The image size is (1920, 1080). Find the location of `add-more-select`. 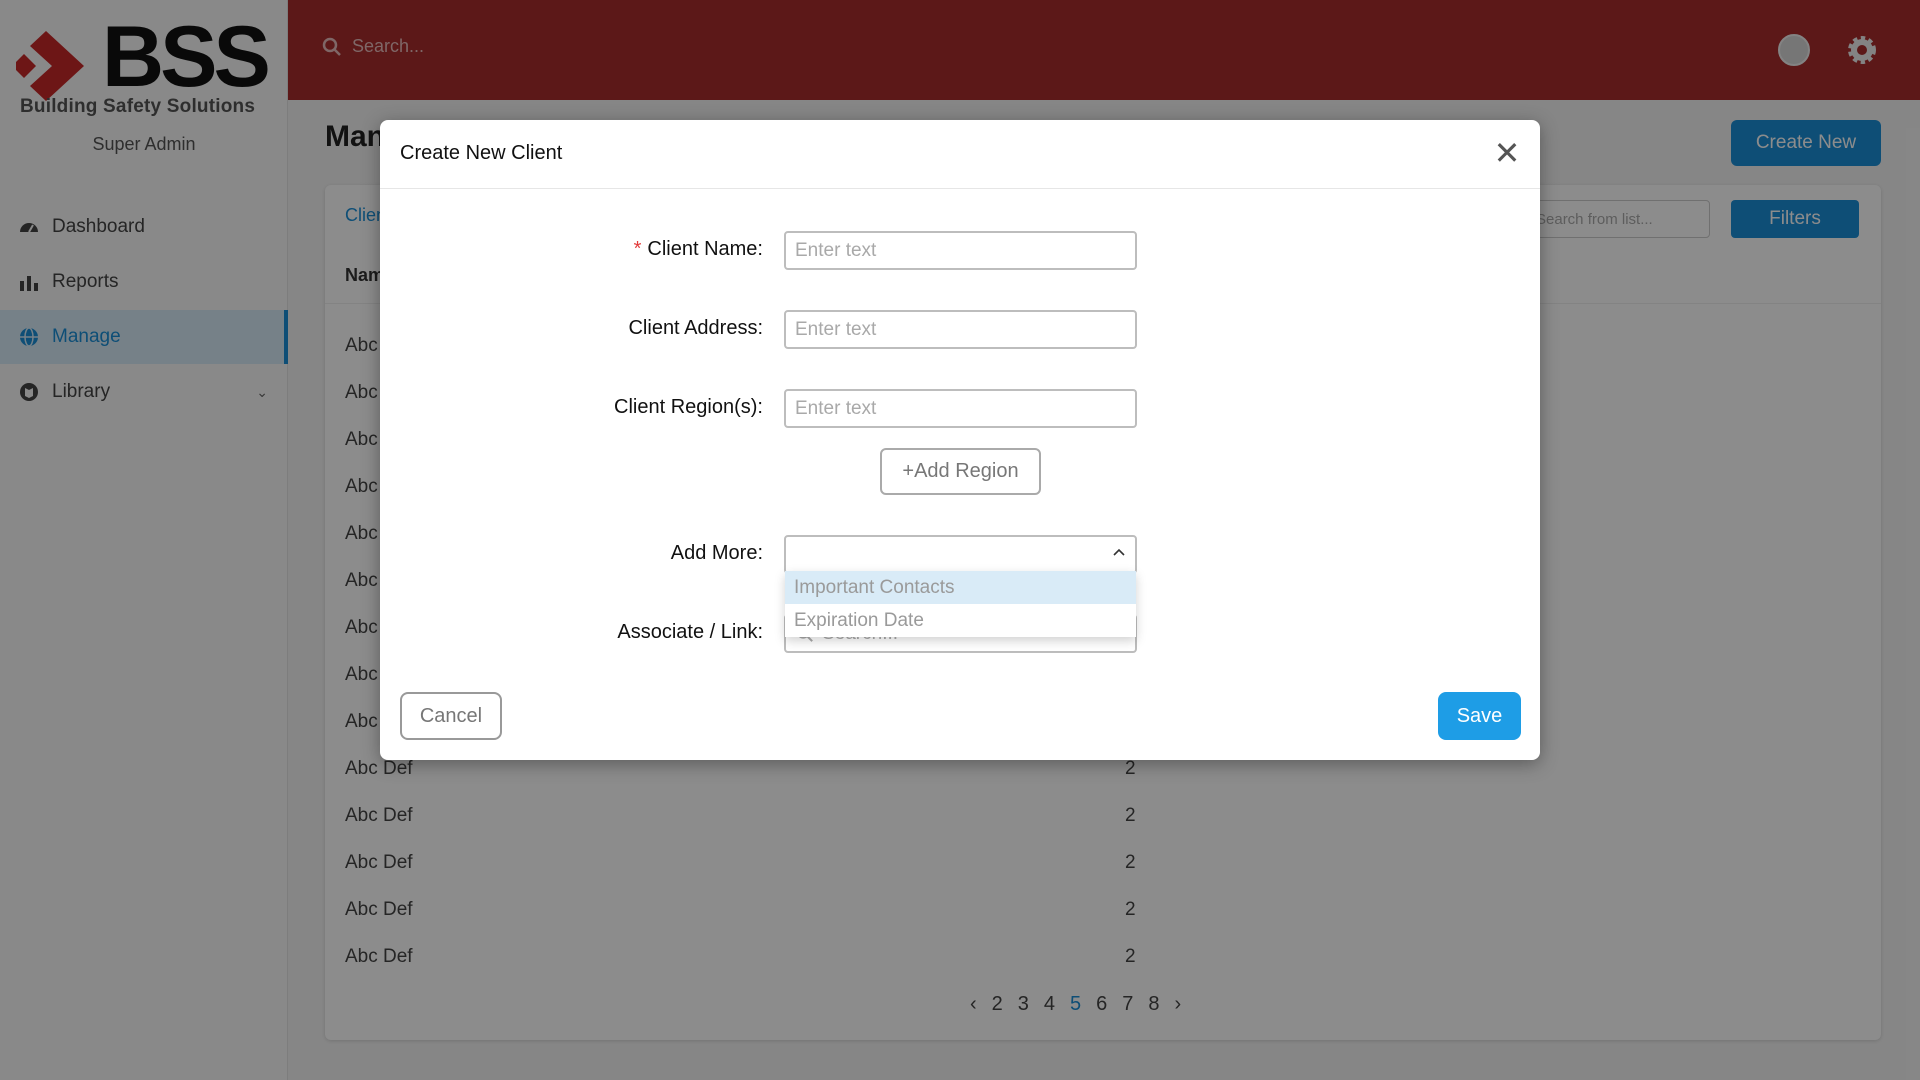

add-more-select is located at coordinates (960, 554).